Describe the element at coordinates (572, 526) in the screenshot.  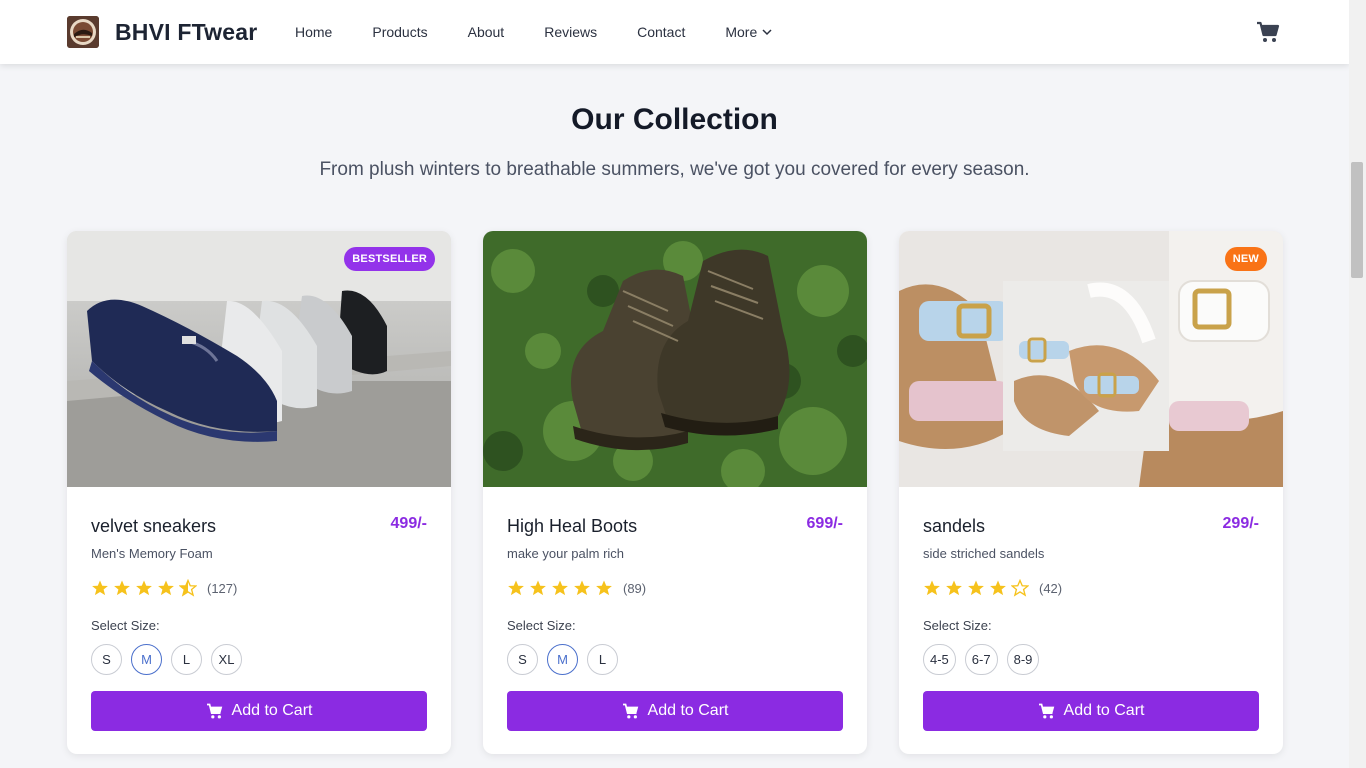
I see `product-name: High Heal Boots` at that location.